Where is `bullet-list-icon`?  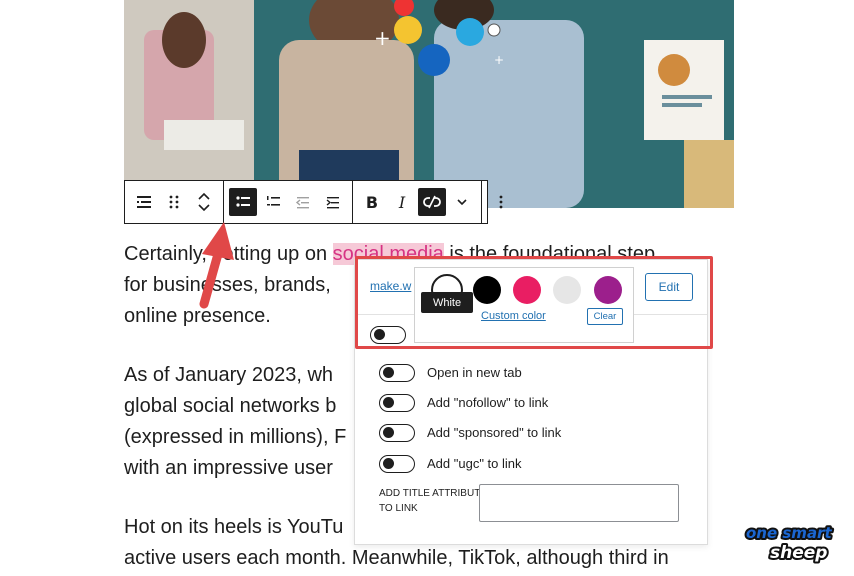
bullet-list-icon is located at coordinates (243, 201).